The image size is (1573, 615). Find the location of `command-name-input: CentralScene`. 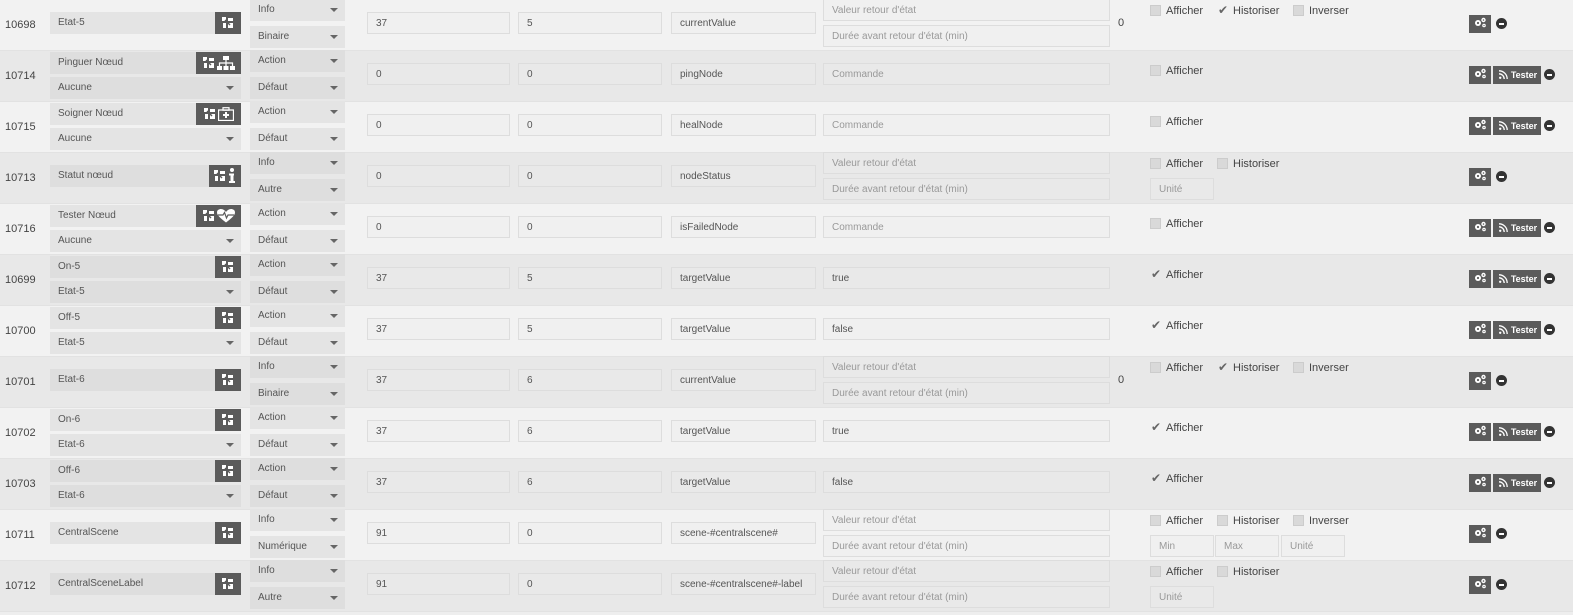

command-name-input: CentralScene is located at coordinates (145, 533).